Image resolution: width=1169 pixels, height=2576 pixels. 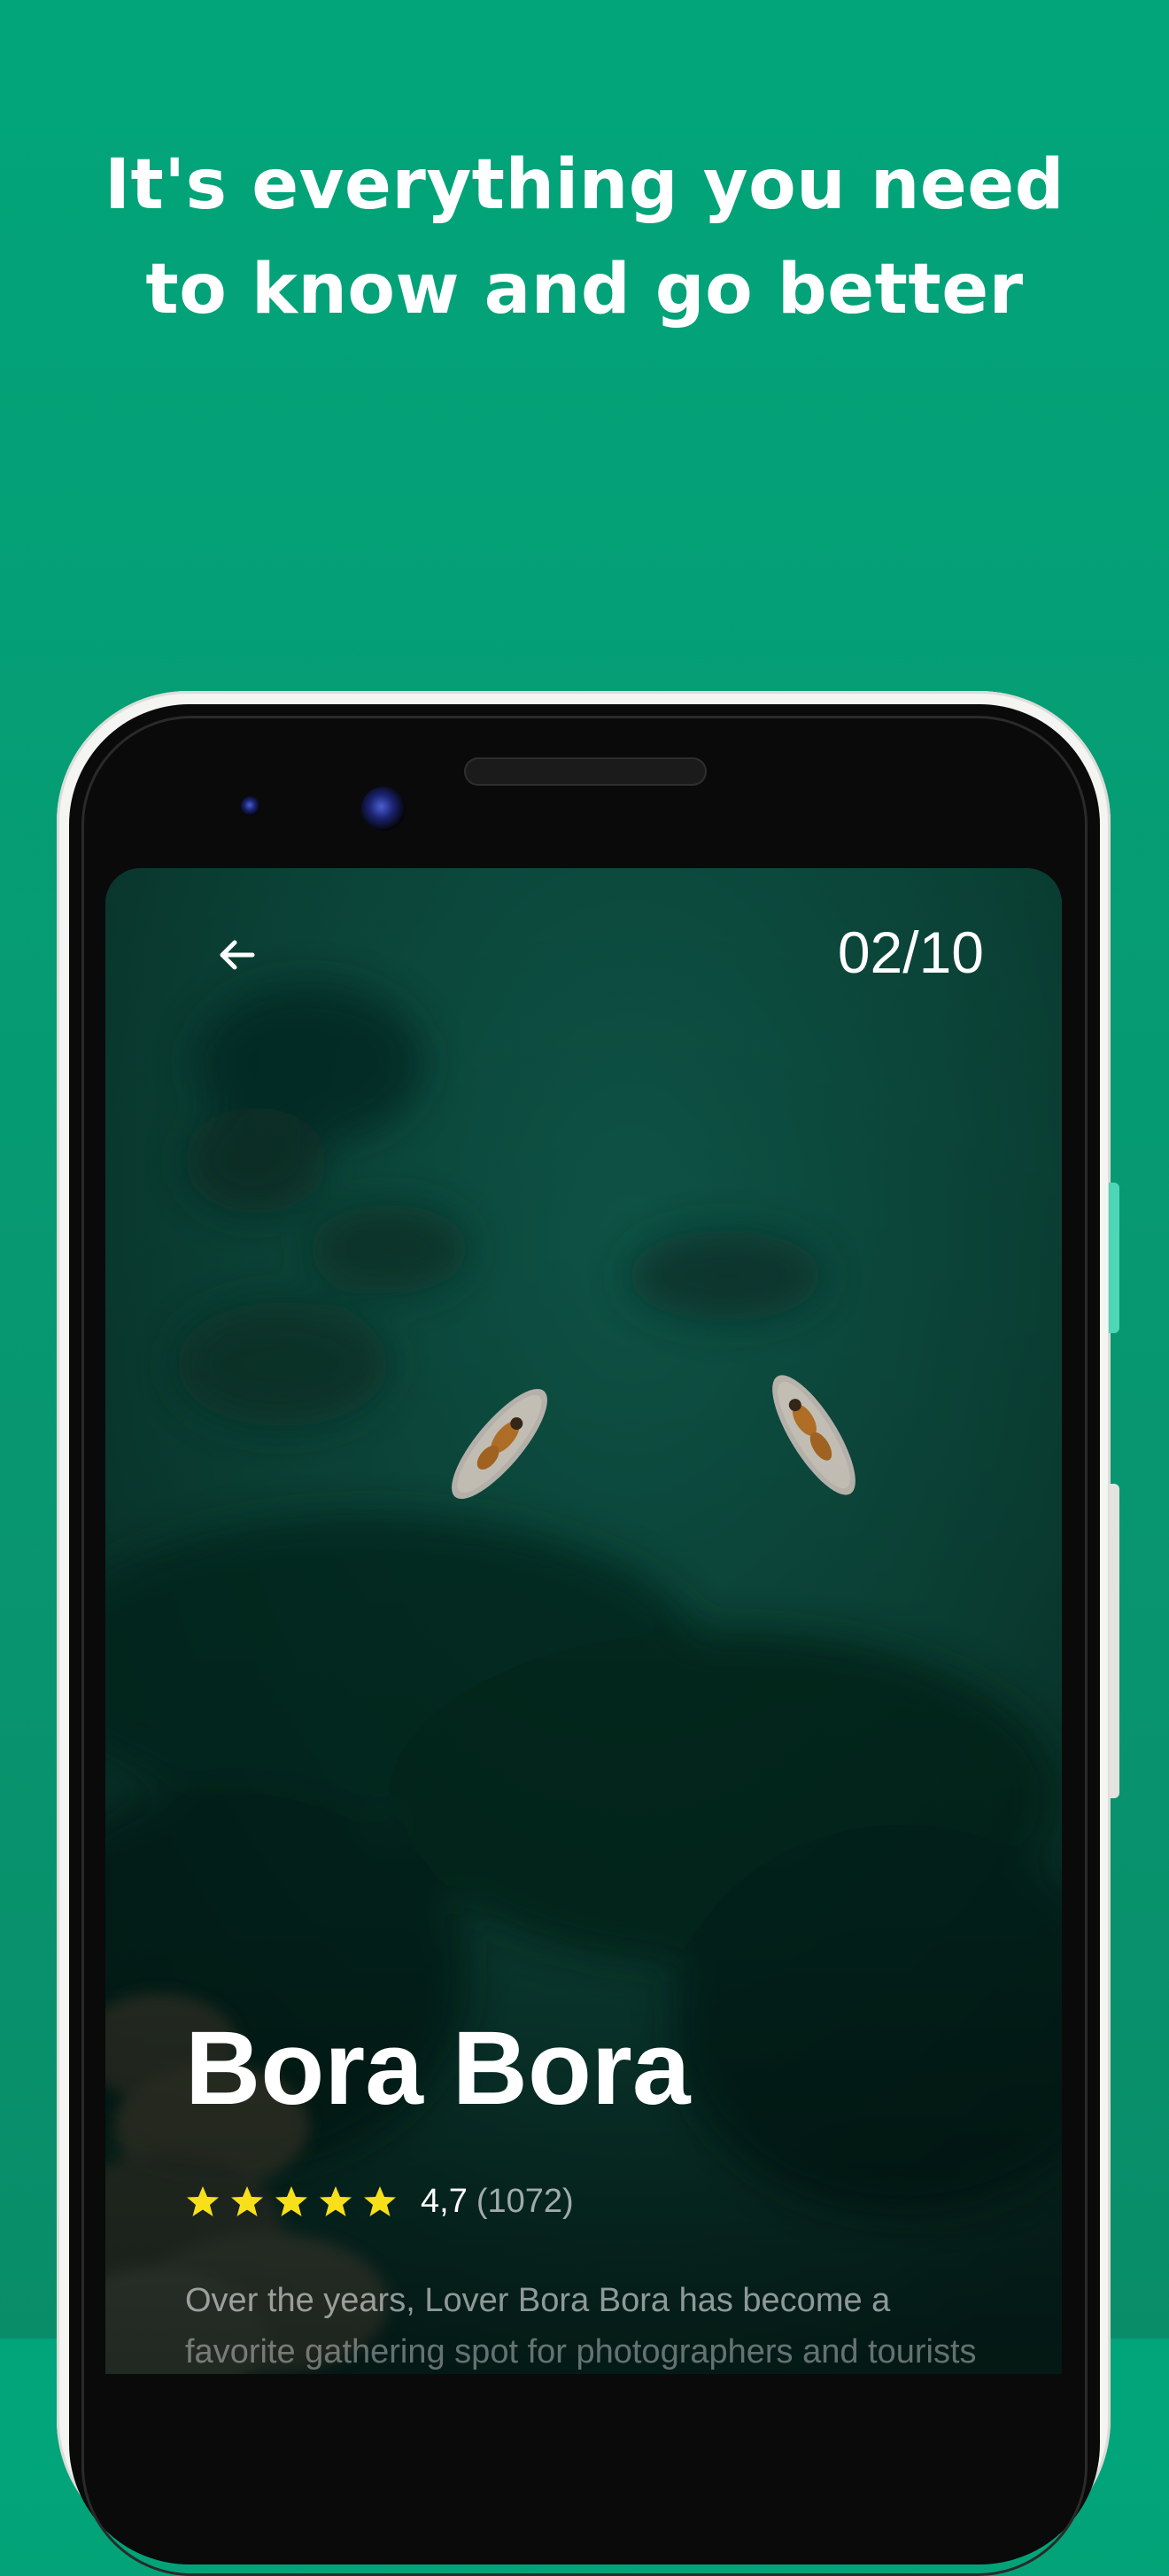 I want to click on phone-speaker, so click(x=585, y=771).